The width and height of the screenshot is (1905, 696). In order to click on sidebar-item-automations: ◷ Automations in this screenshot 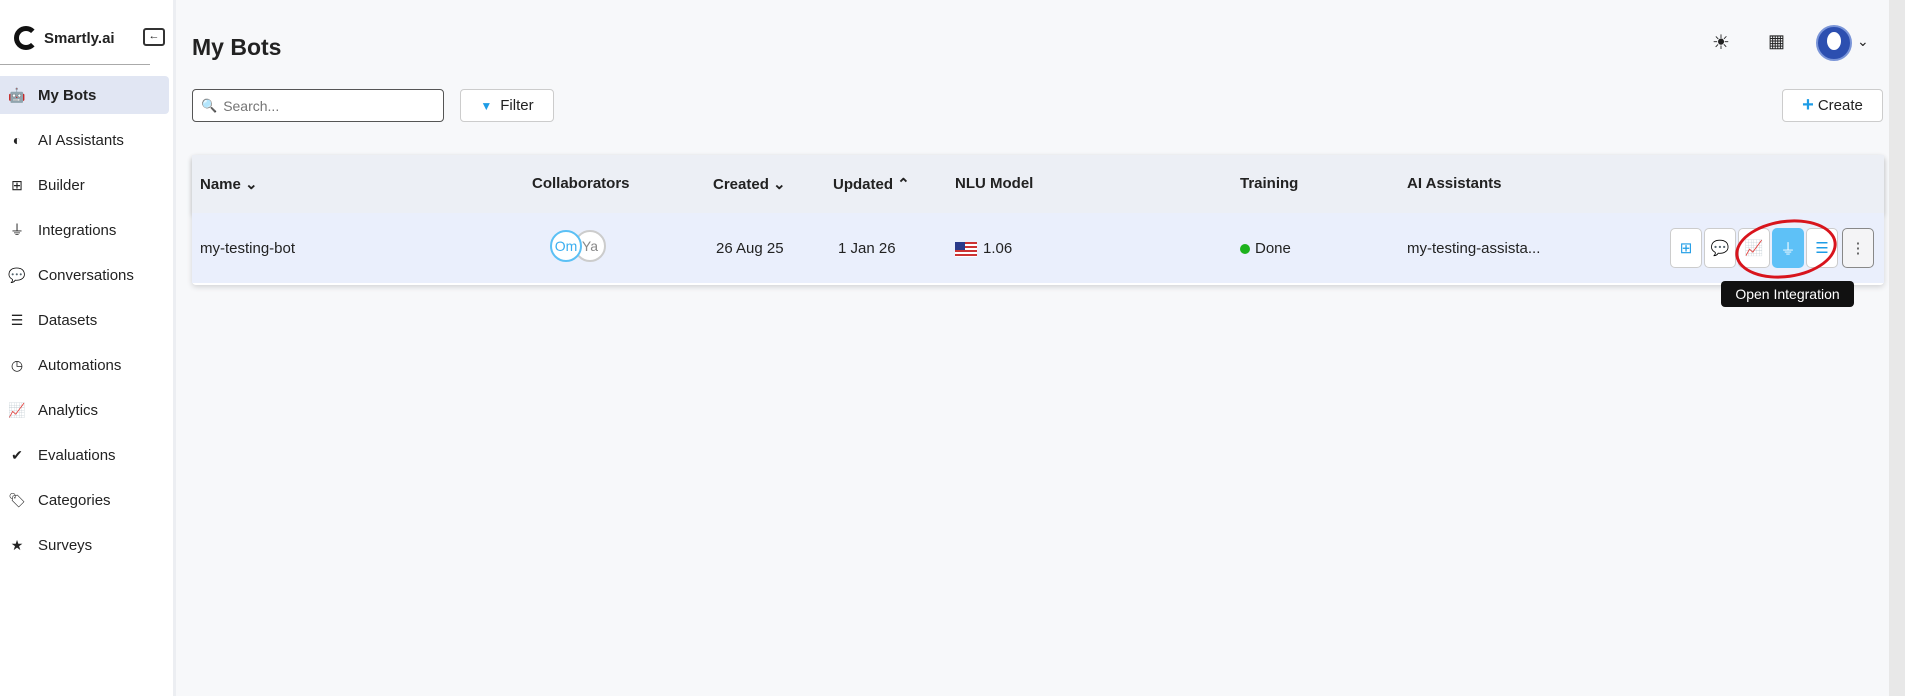, I will do `click(84, 365)`.